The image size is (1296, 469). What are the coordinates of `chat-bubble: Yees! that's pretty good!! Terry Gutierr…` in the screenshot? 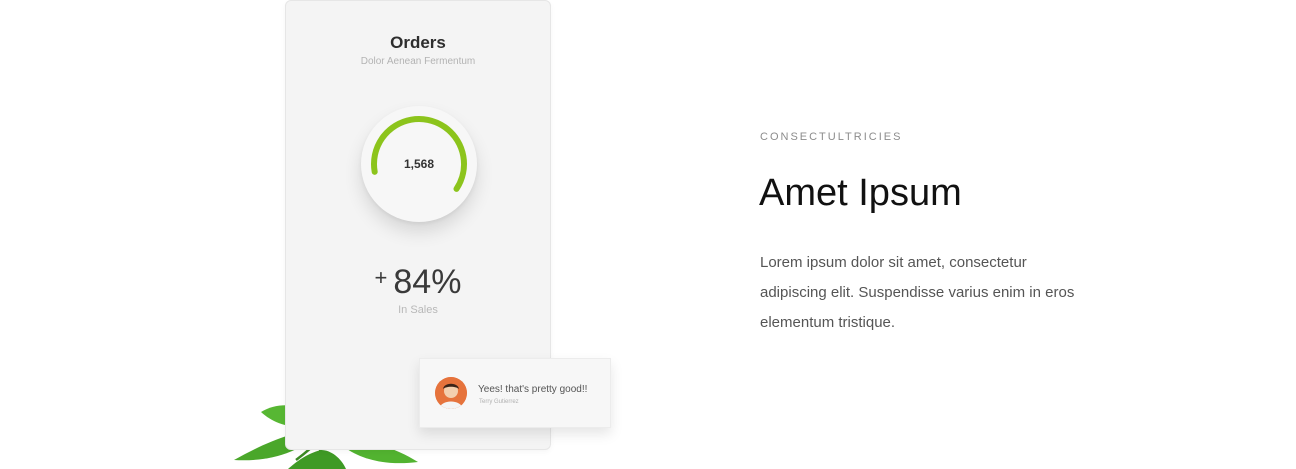 It's located at (515, 393).